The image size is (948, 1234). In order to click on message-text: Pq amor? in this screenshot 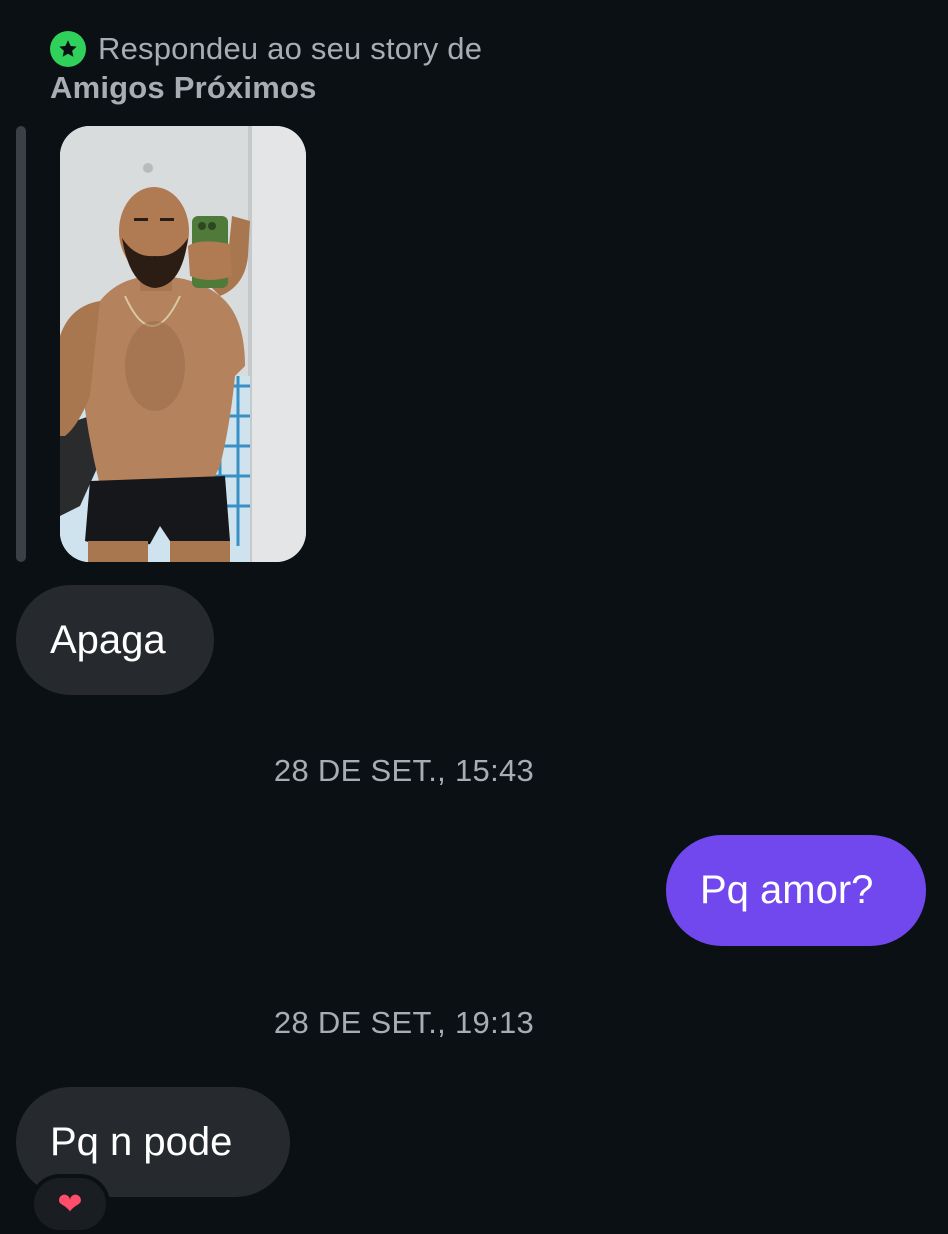, I will do `click(787, 890)`.